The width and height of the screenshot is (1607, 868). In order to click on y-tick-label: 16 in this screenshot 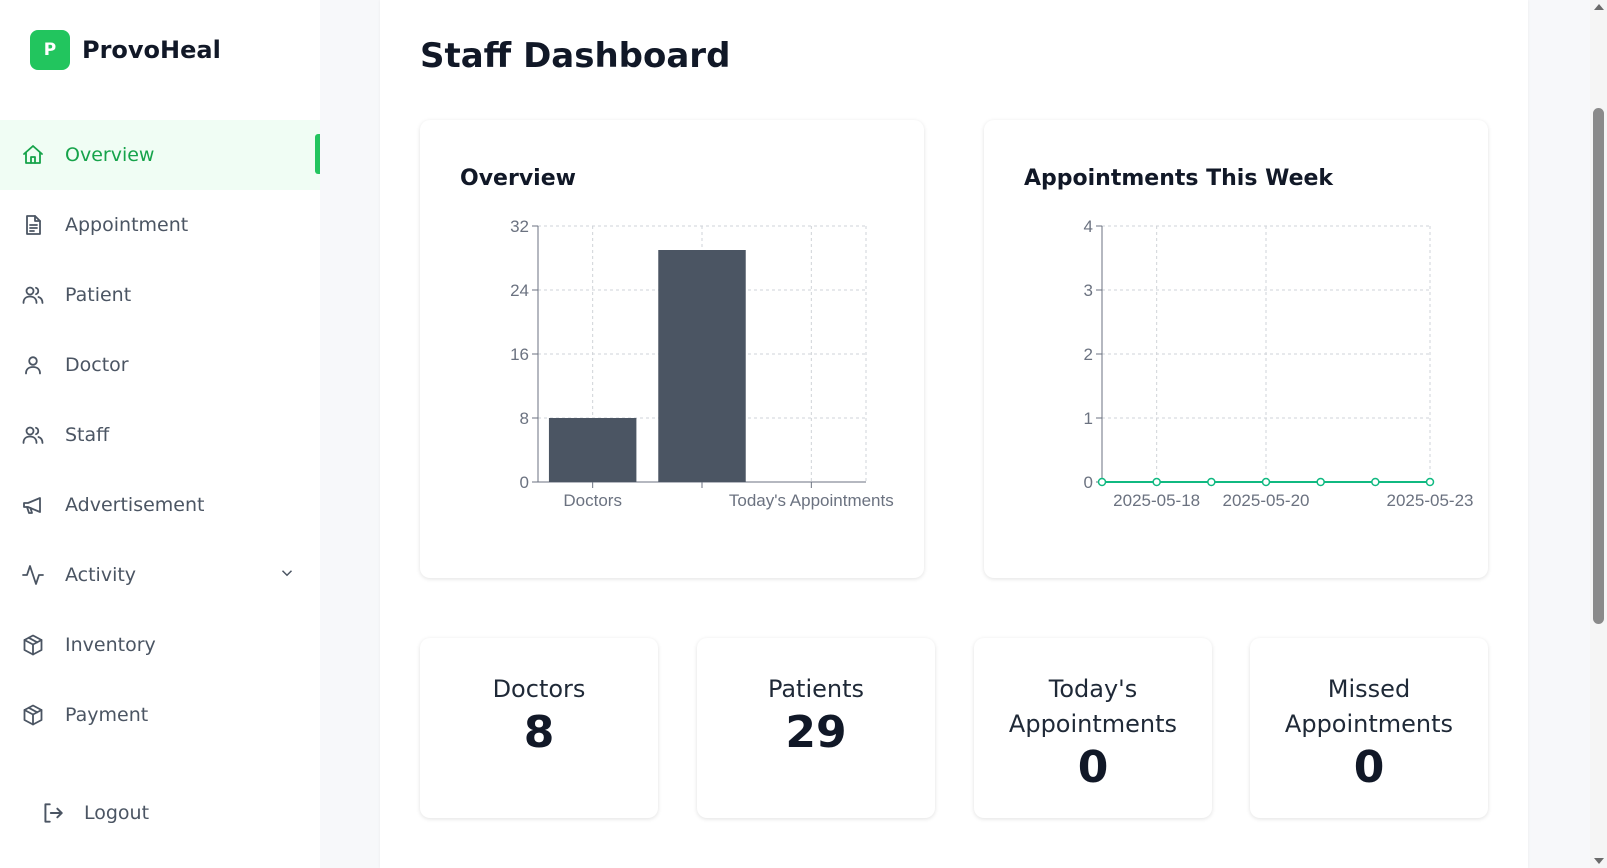, I will do `click(519, 354)`.